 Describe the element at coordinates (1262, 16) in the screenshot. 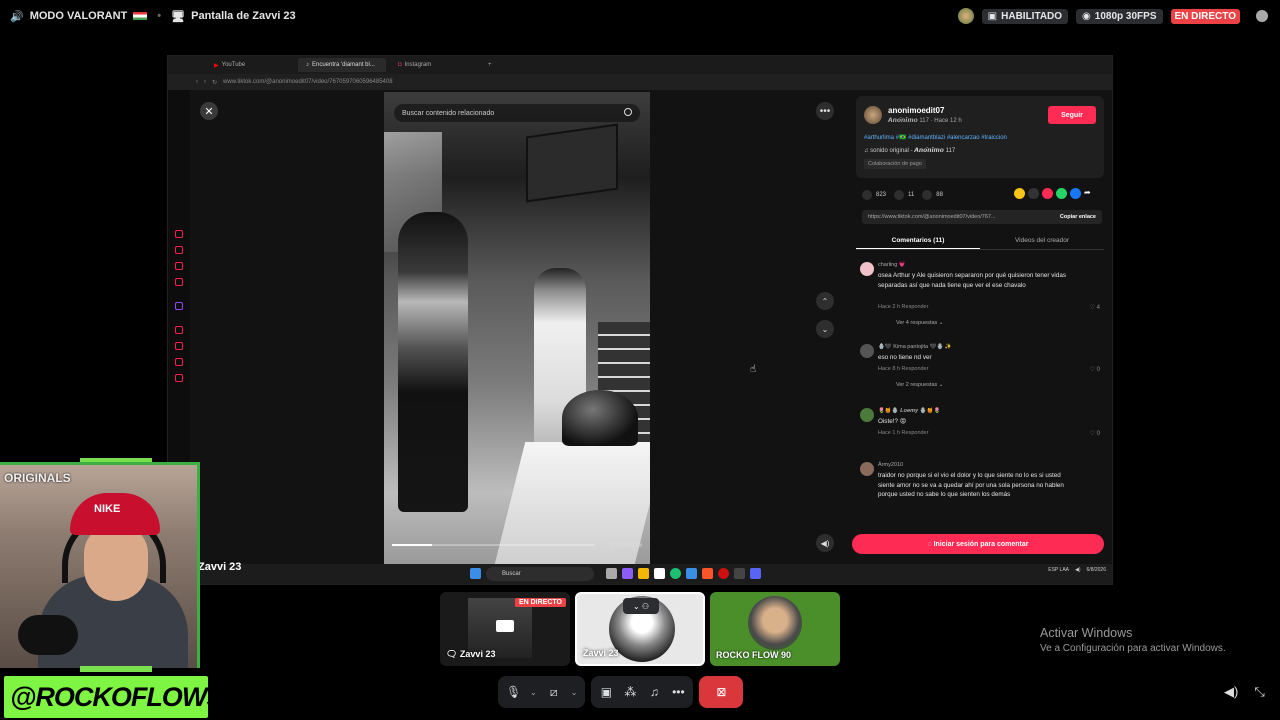

I see `chat-icon` at that location.